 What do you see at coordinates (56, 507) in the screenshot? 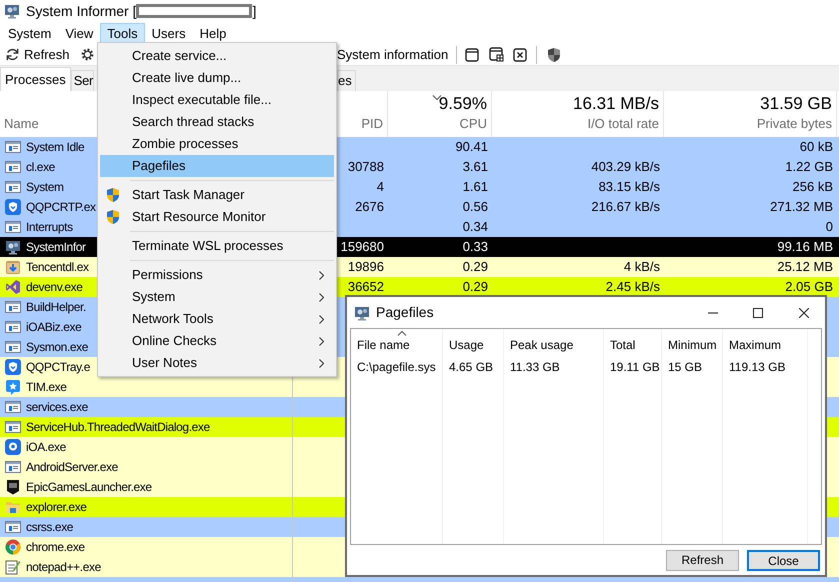
I see `process-name: explorer.exe` at bounding box center [56, 507].